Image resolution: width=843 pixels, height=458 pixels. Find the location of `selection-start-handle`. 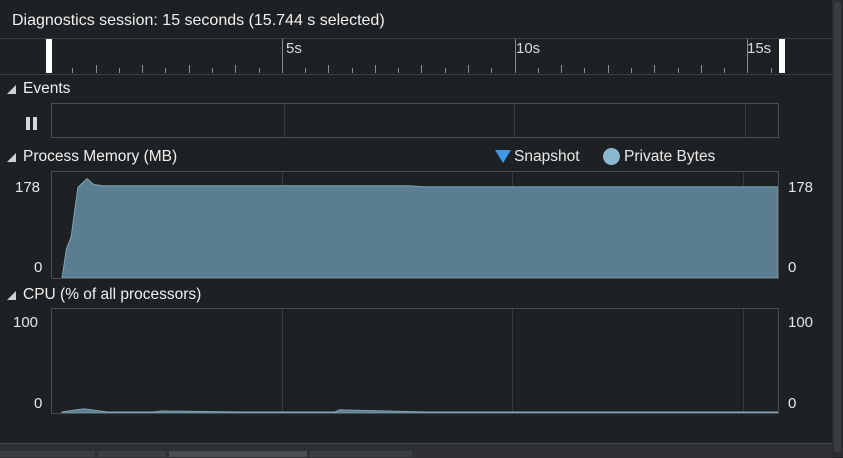

selection-start-handle is located at coordinates (49, 56).